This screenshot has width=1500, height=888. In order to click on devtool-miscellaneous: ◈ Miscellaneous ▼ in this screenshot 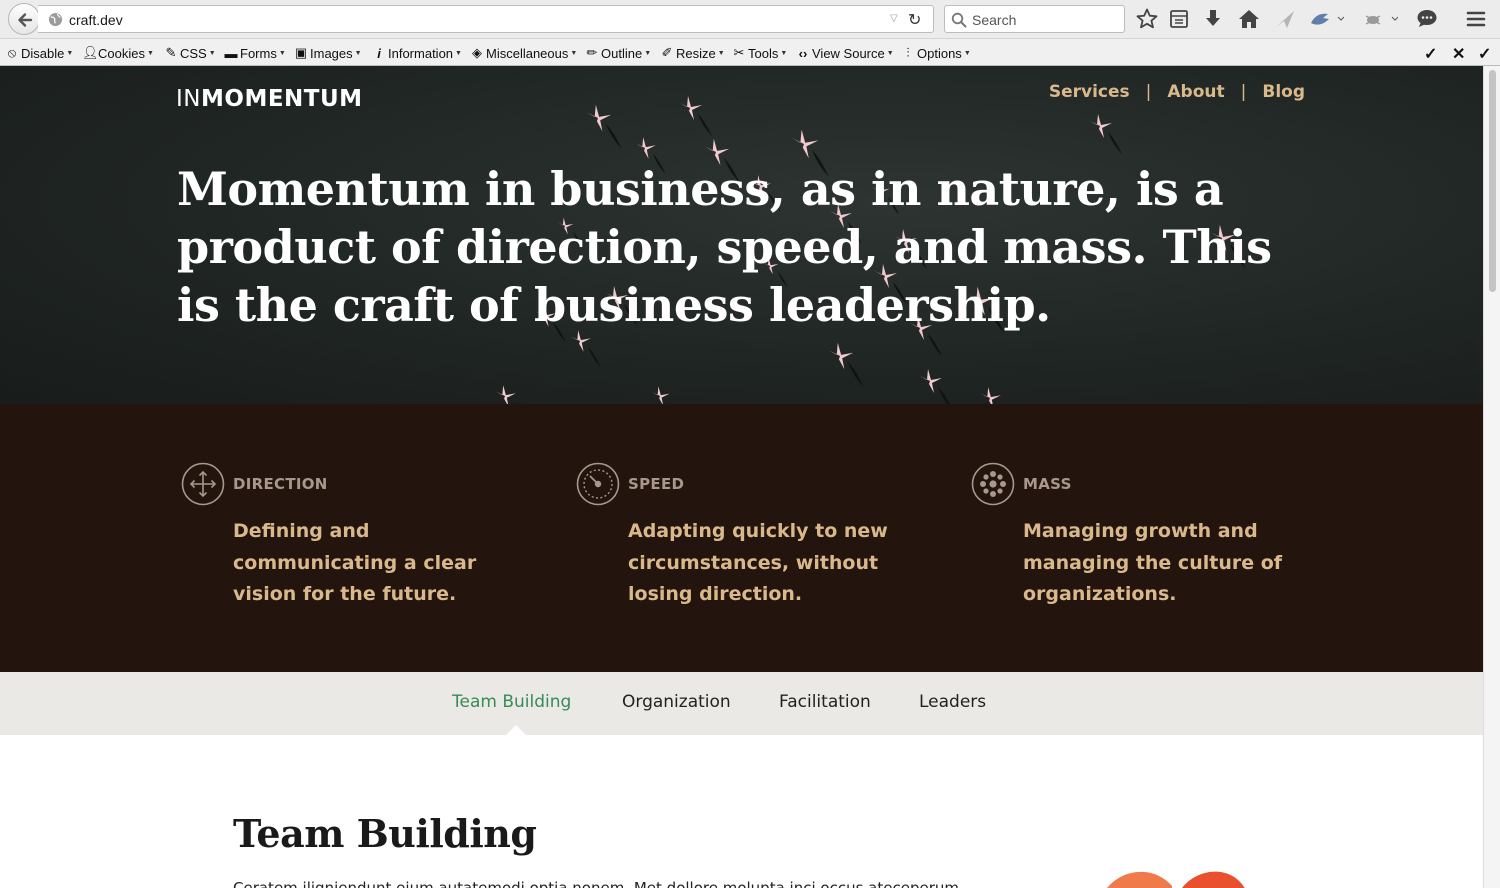, I will do `click(523, 53)`.